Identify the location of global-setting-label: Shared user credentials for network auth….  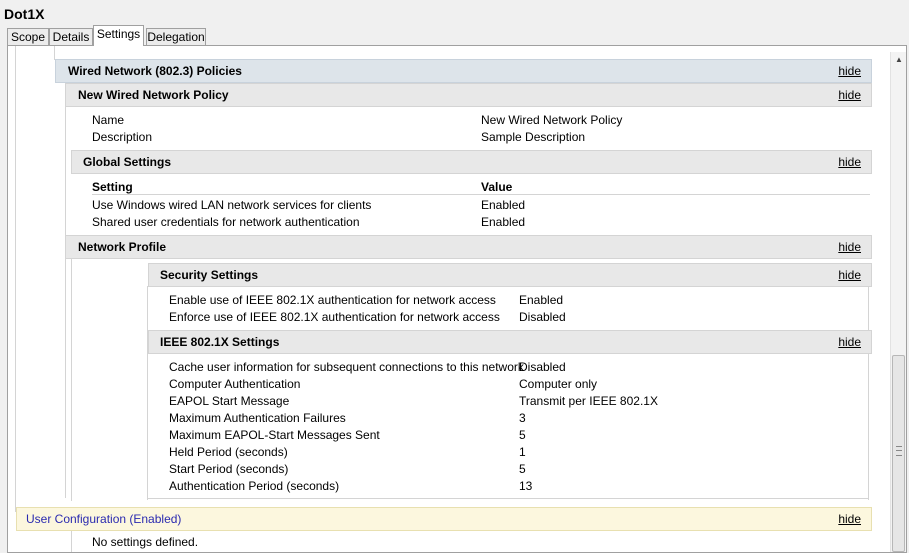
(226, 222).